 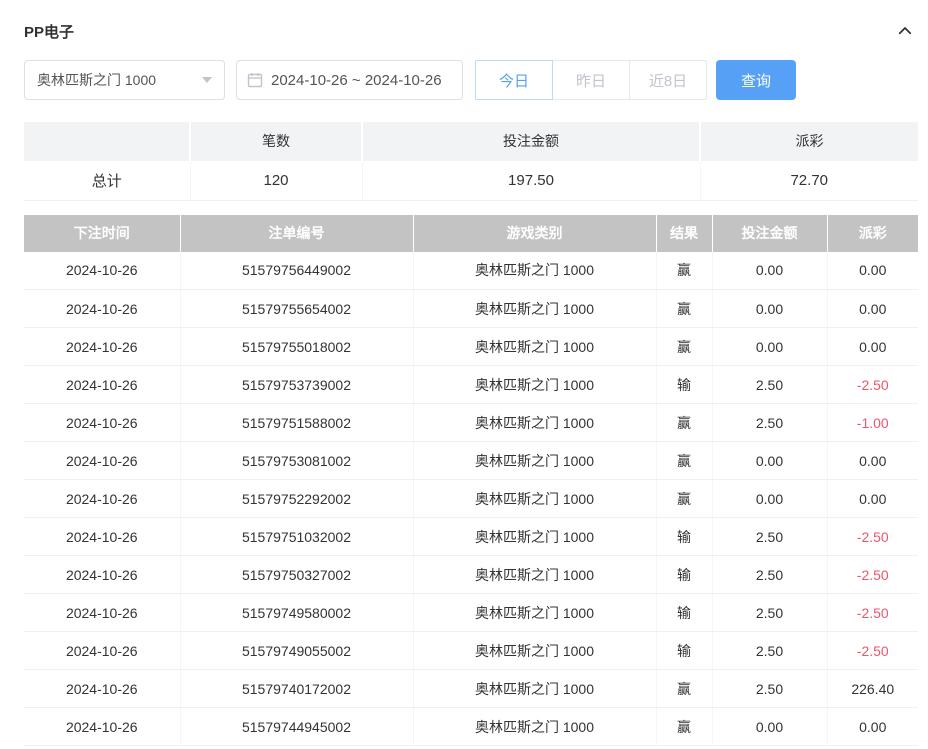 I want to click on summary-total-row: 总计 120 197.50 72.70, so click(x=471, y=181).